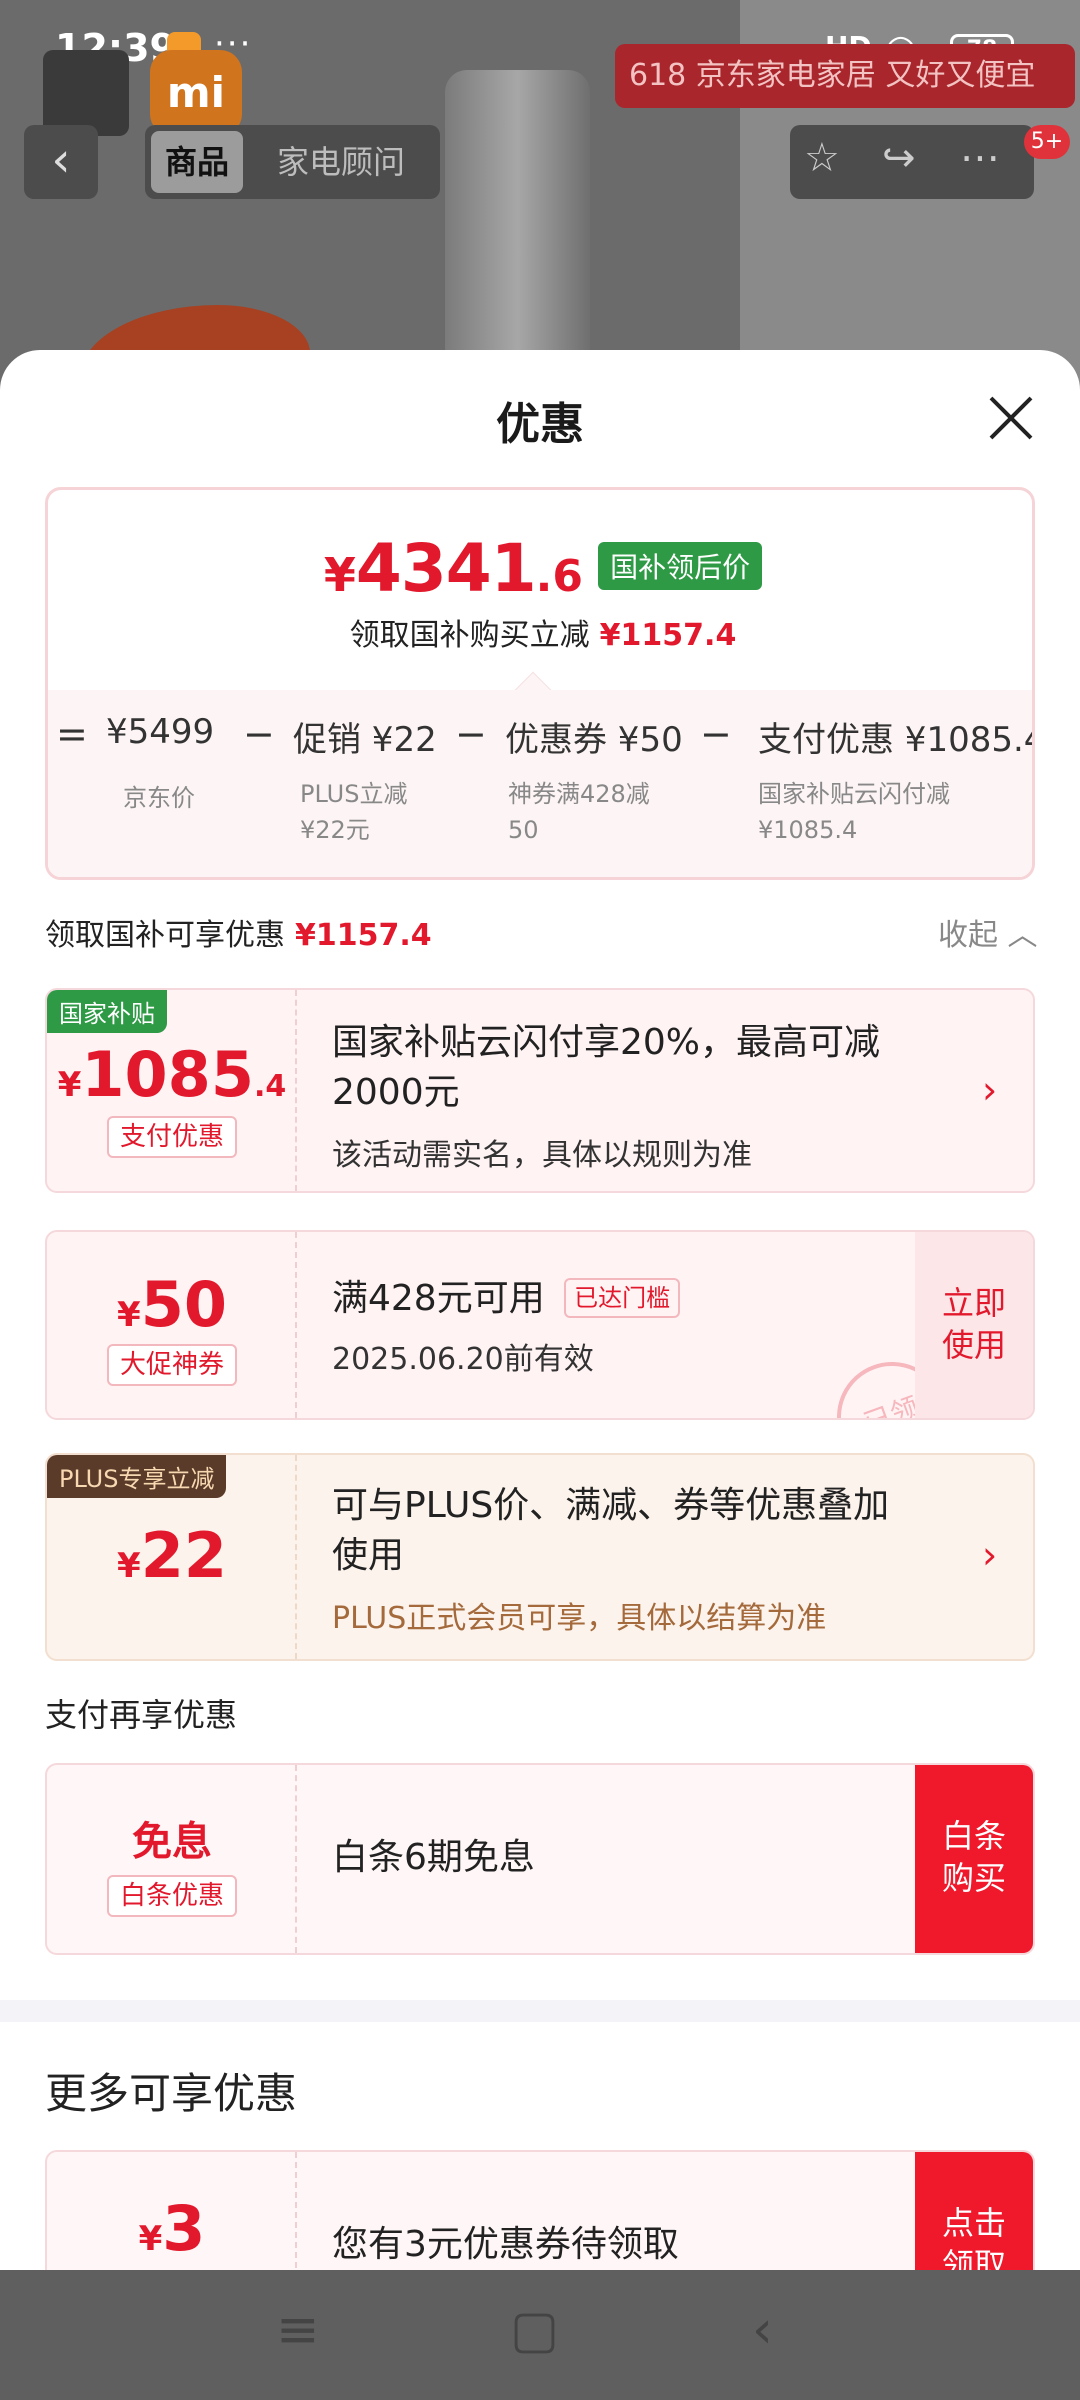 Image resolution: width=1080 pixels, height=2400 pixels. What do you see at coordinates (196, 93) in the screenshot?
I see `xiaomi-logo: mi` at bounding box center [196, 93].